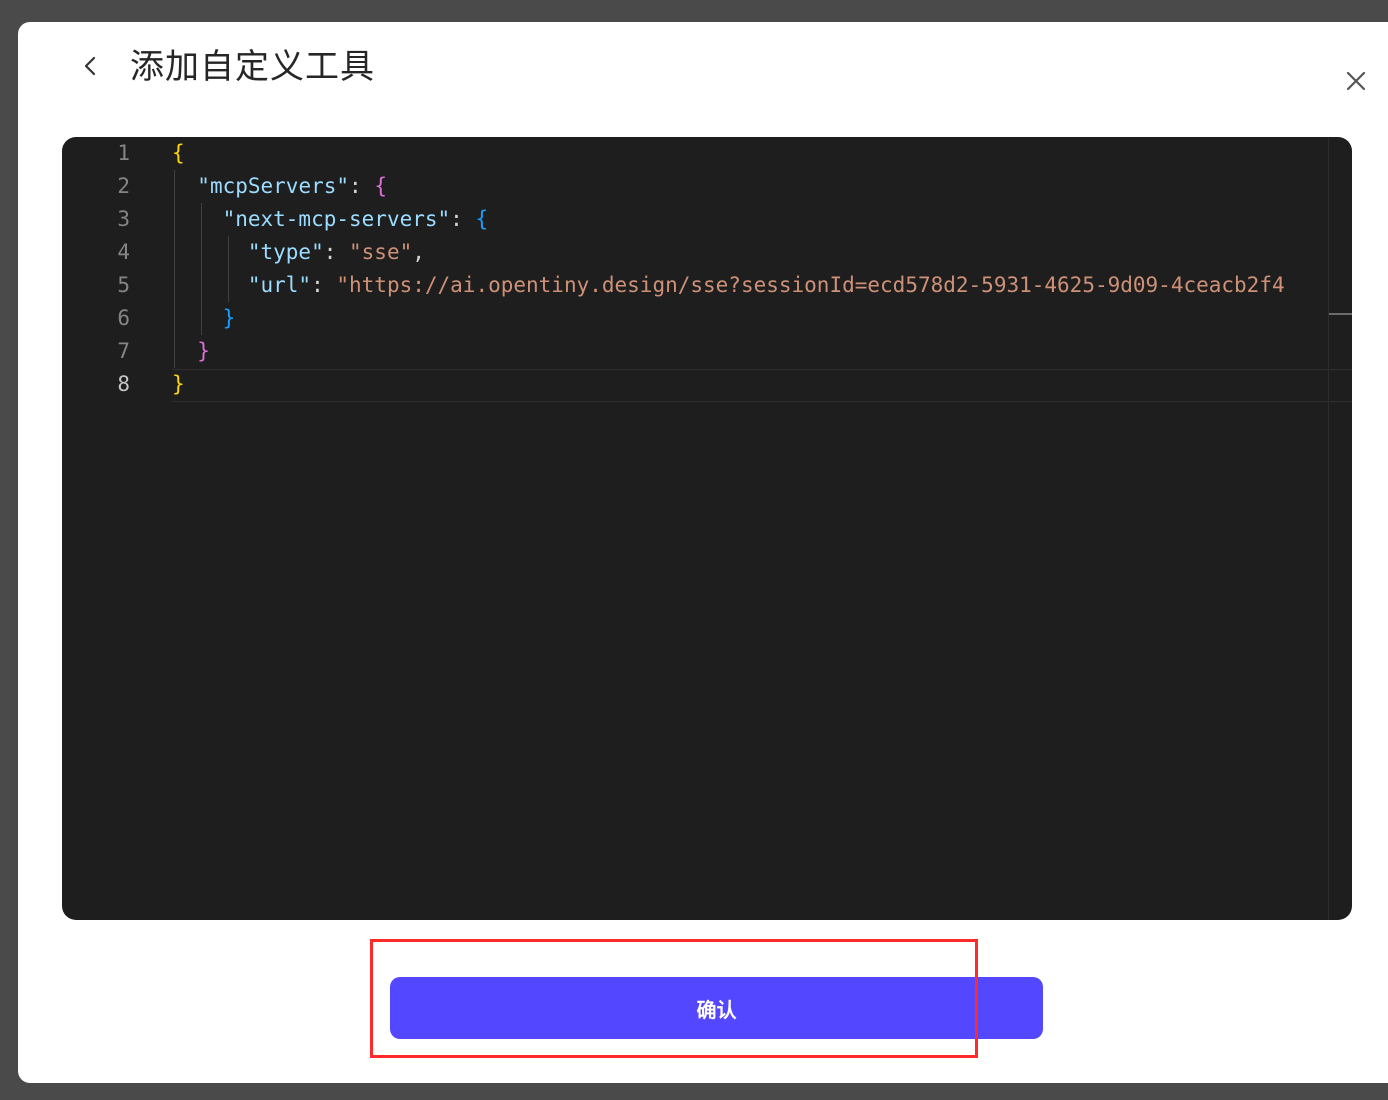 This screenshot has height=1100, width=1388. Describe the element at coordinates (252, 67) in the screenshot. I see `dialog-title: 添加自定义工具` at that location.